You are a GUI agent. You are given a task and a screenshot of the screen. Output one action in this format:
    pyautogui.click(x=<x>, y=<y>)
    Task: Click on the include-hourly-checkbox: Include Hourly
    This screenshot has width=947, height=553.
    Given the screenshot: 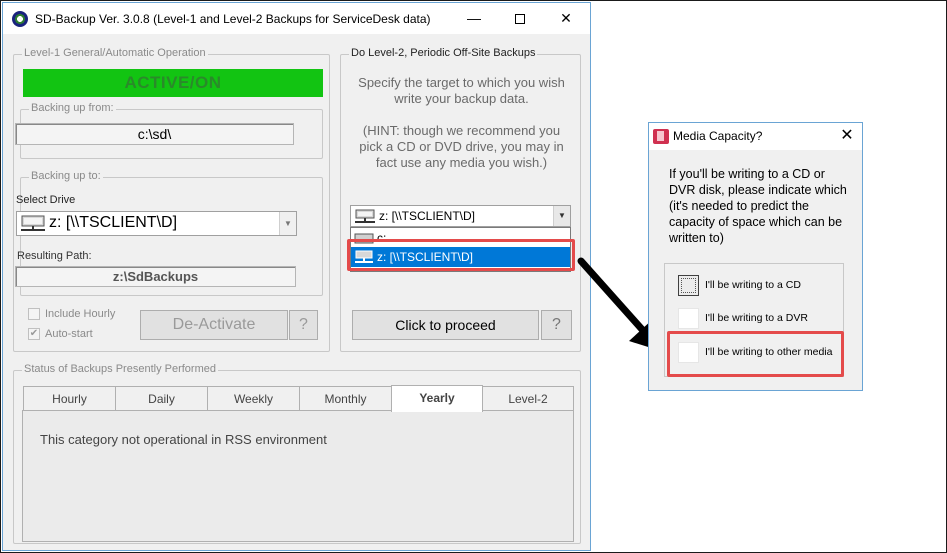 What is the action you would take?
    pyautogui.click(x=71, y=316)
    